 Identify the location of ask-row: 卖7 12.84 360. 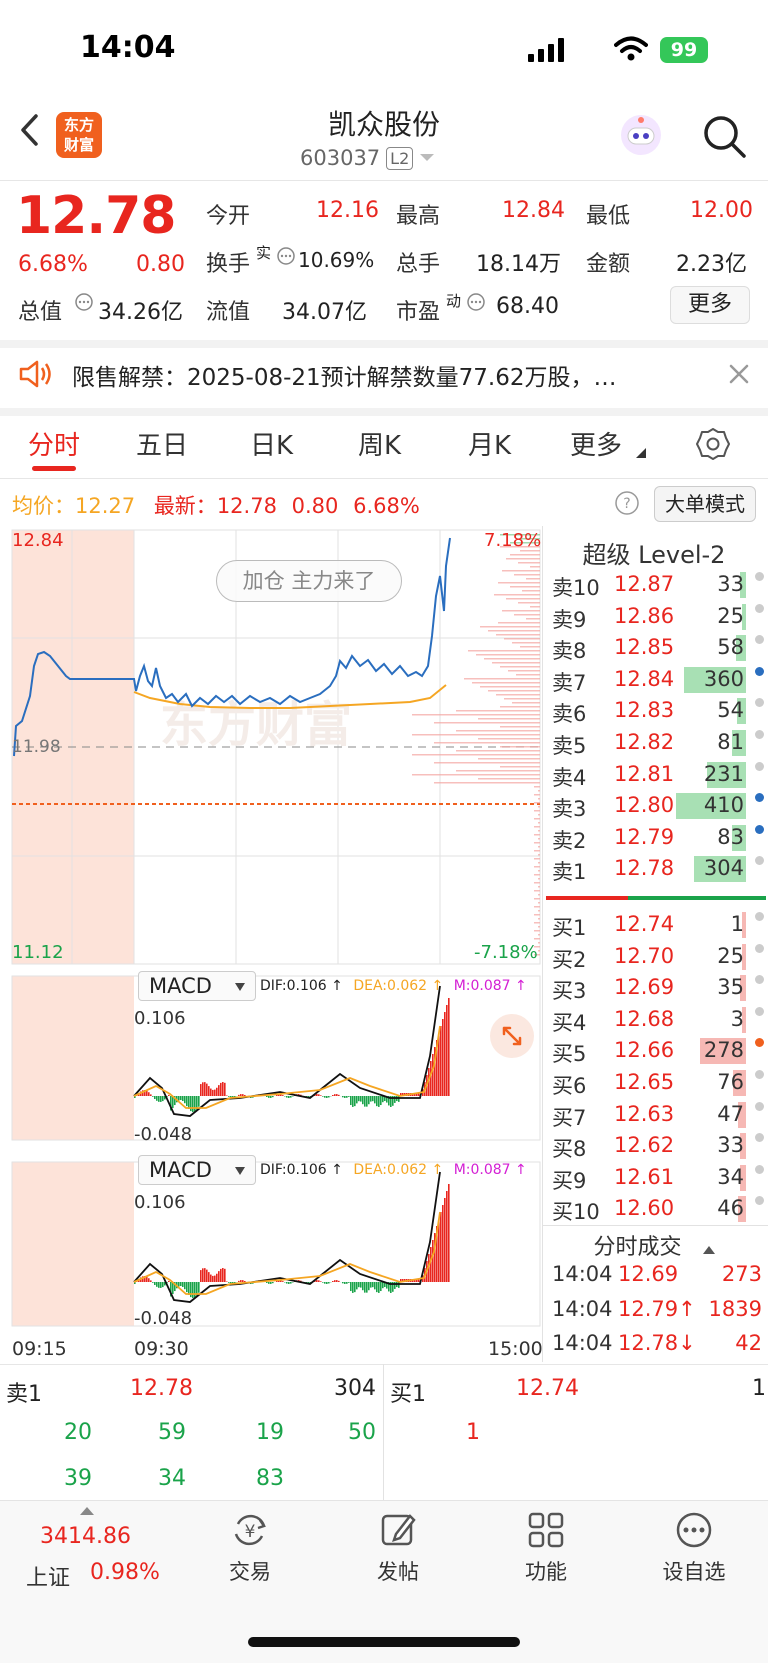
(659, 682).